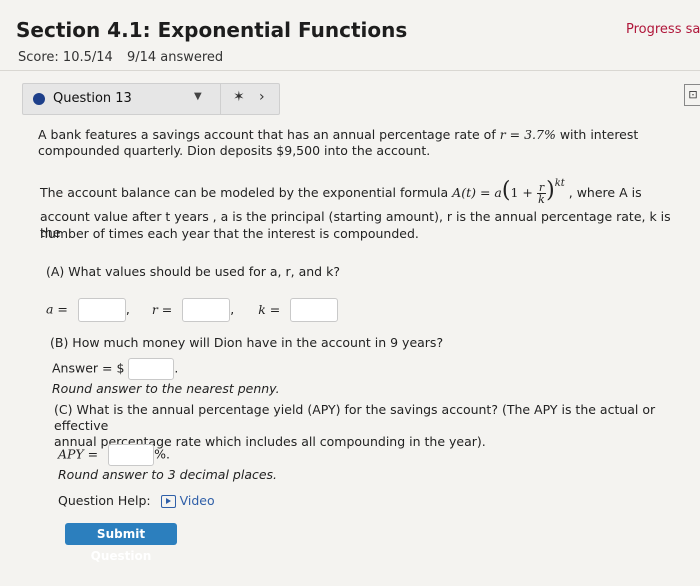 This screenshot has width=700, height=586. Describe the element at coordinates (197, 500) in the screenshot. I see `video-link-label: Video` at that location.